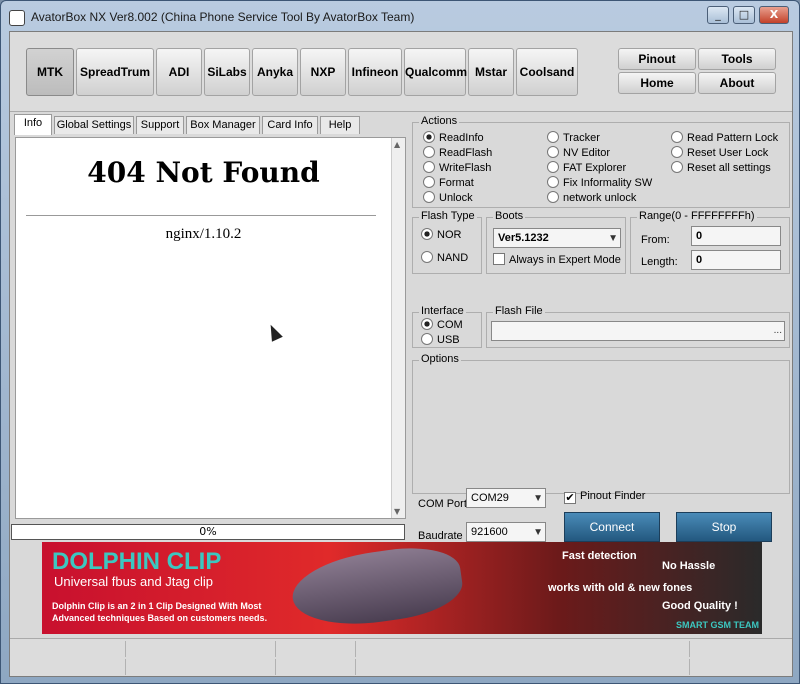  Describe the element at coordinates (509, 216) in the screenshot. I see `boots-title: Boots` at that location.